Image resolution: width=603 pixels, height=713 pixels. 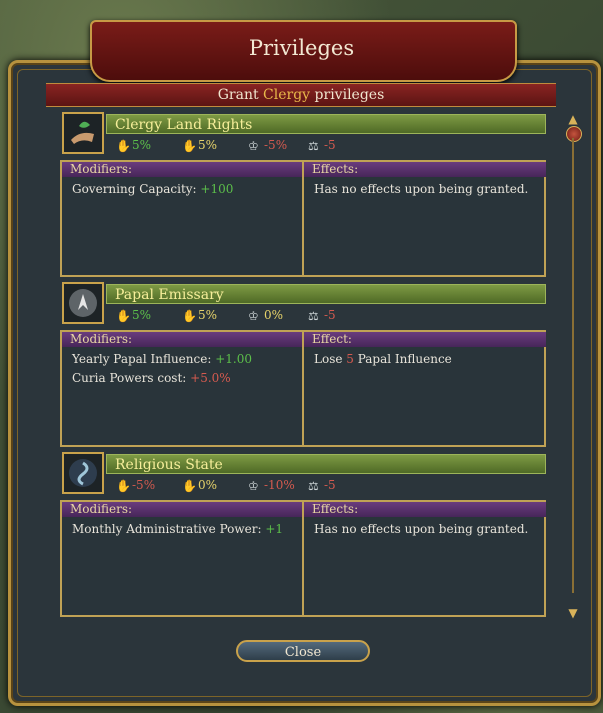 I want to click on close-button: Close, so click(x=303, y=651).